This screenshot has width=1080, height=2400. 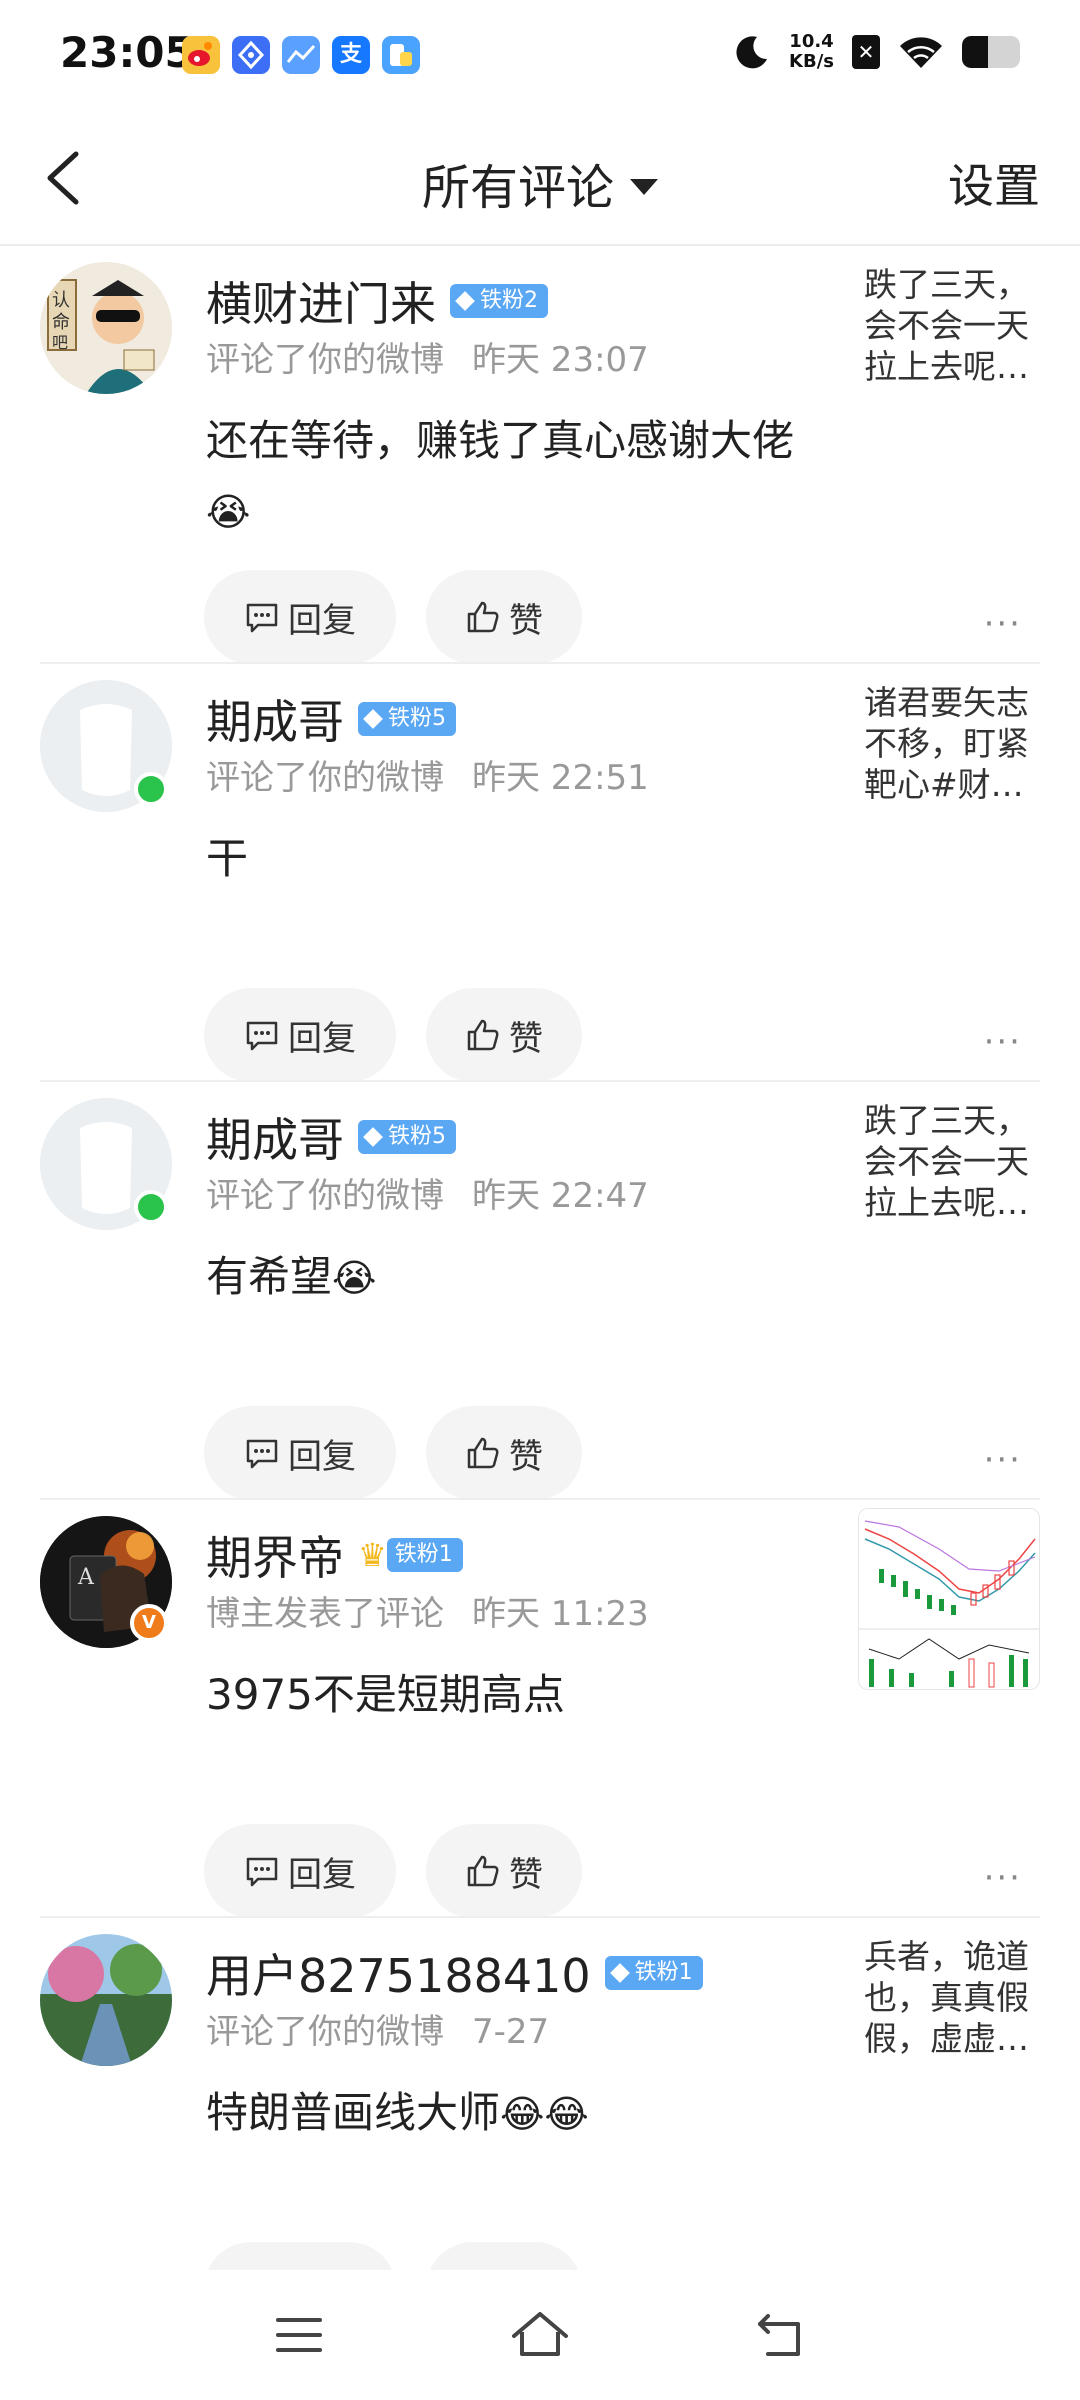 I want to click on back-nav-button, so click(x=781, y=2337).